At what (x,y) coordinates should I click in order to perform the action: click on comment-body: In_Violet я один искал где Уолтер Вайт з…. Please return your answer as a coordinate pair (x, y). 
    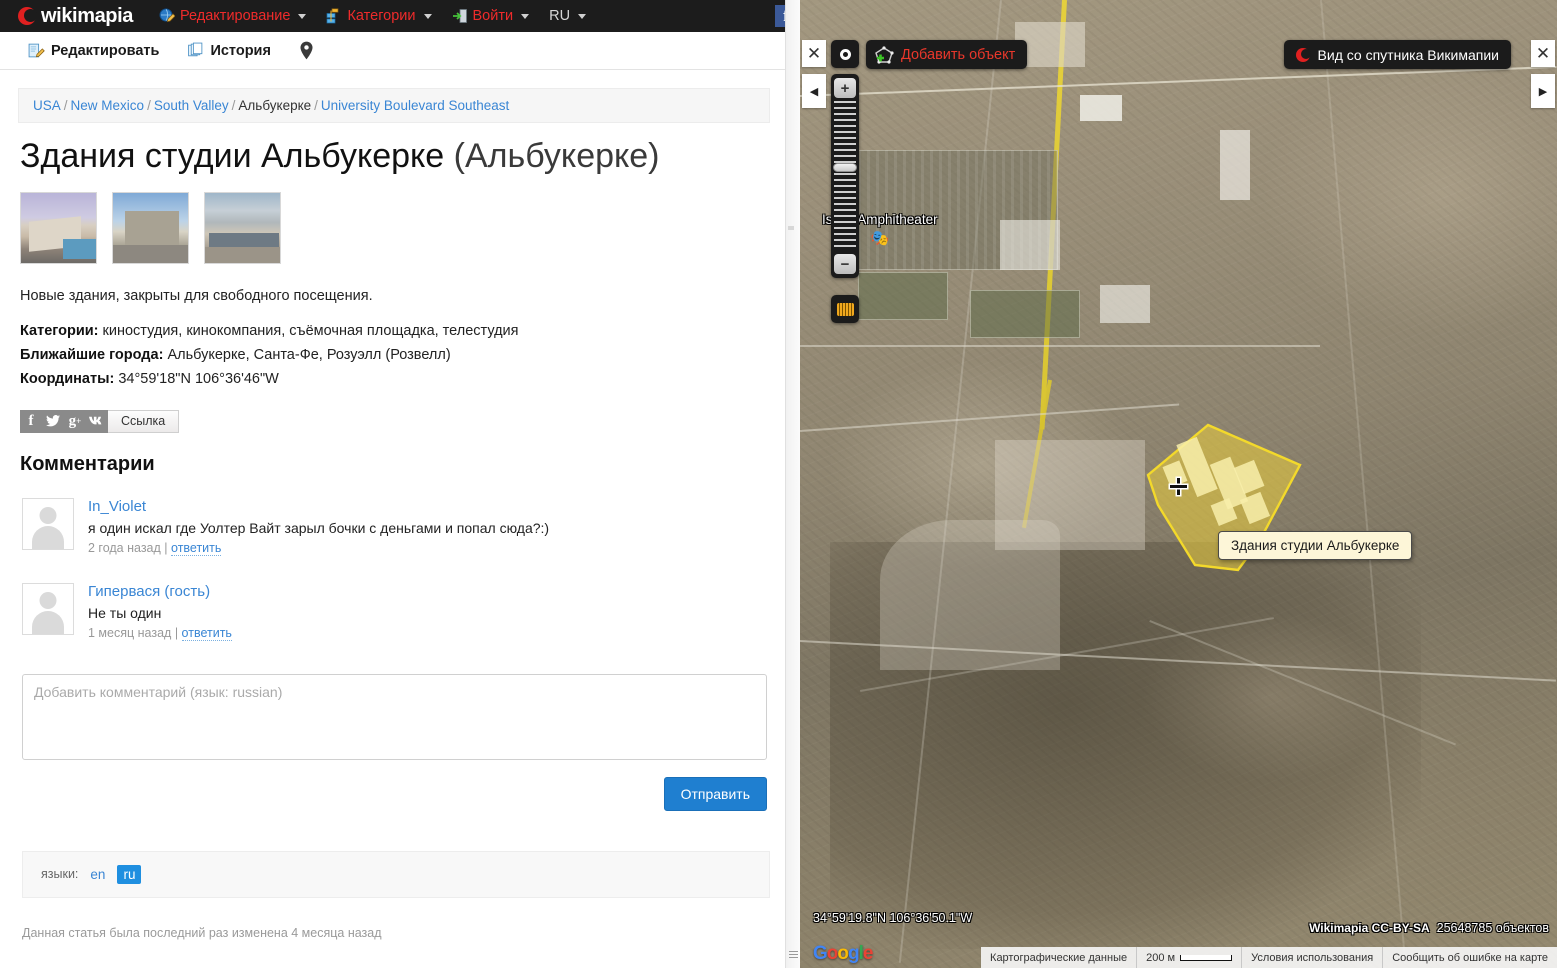
    Looking at the image, I should click on (318, 527).